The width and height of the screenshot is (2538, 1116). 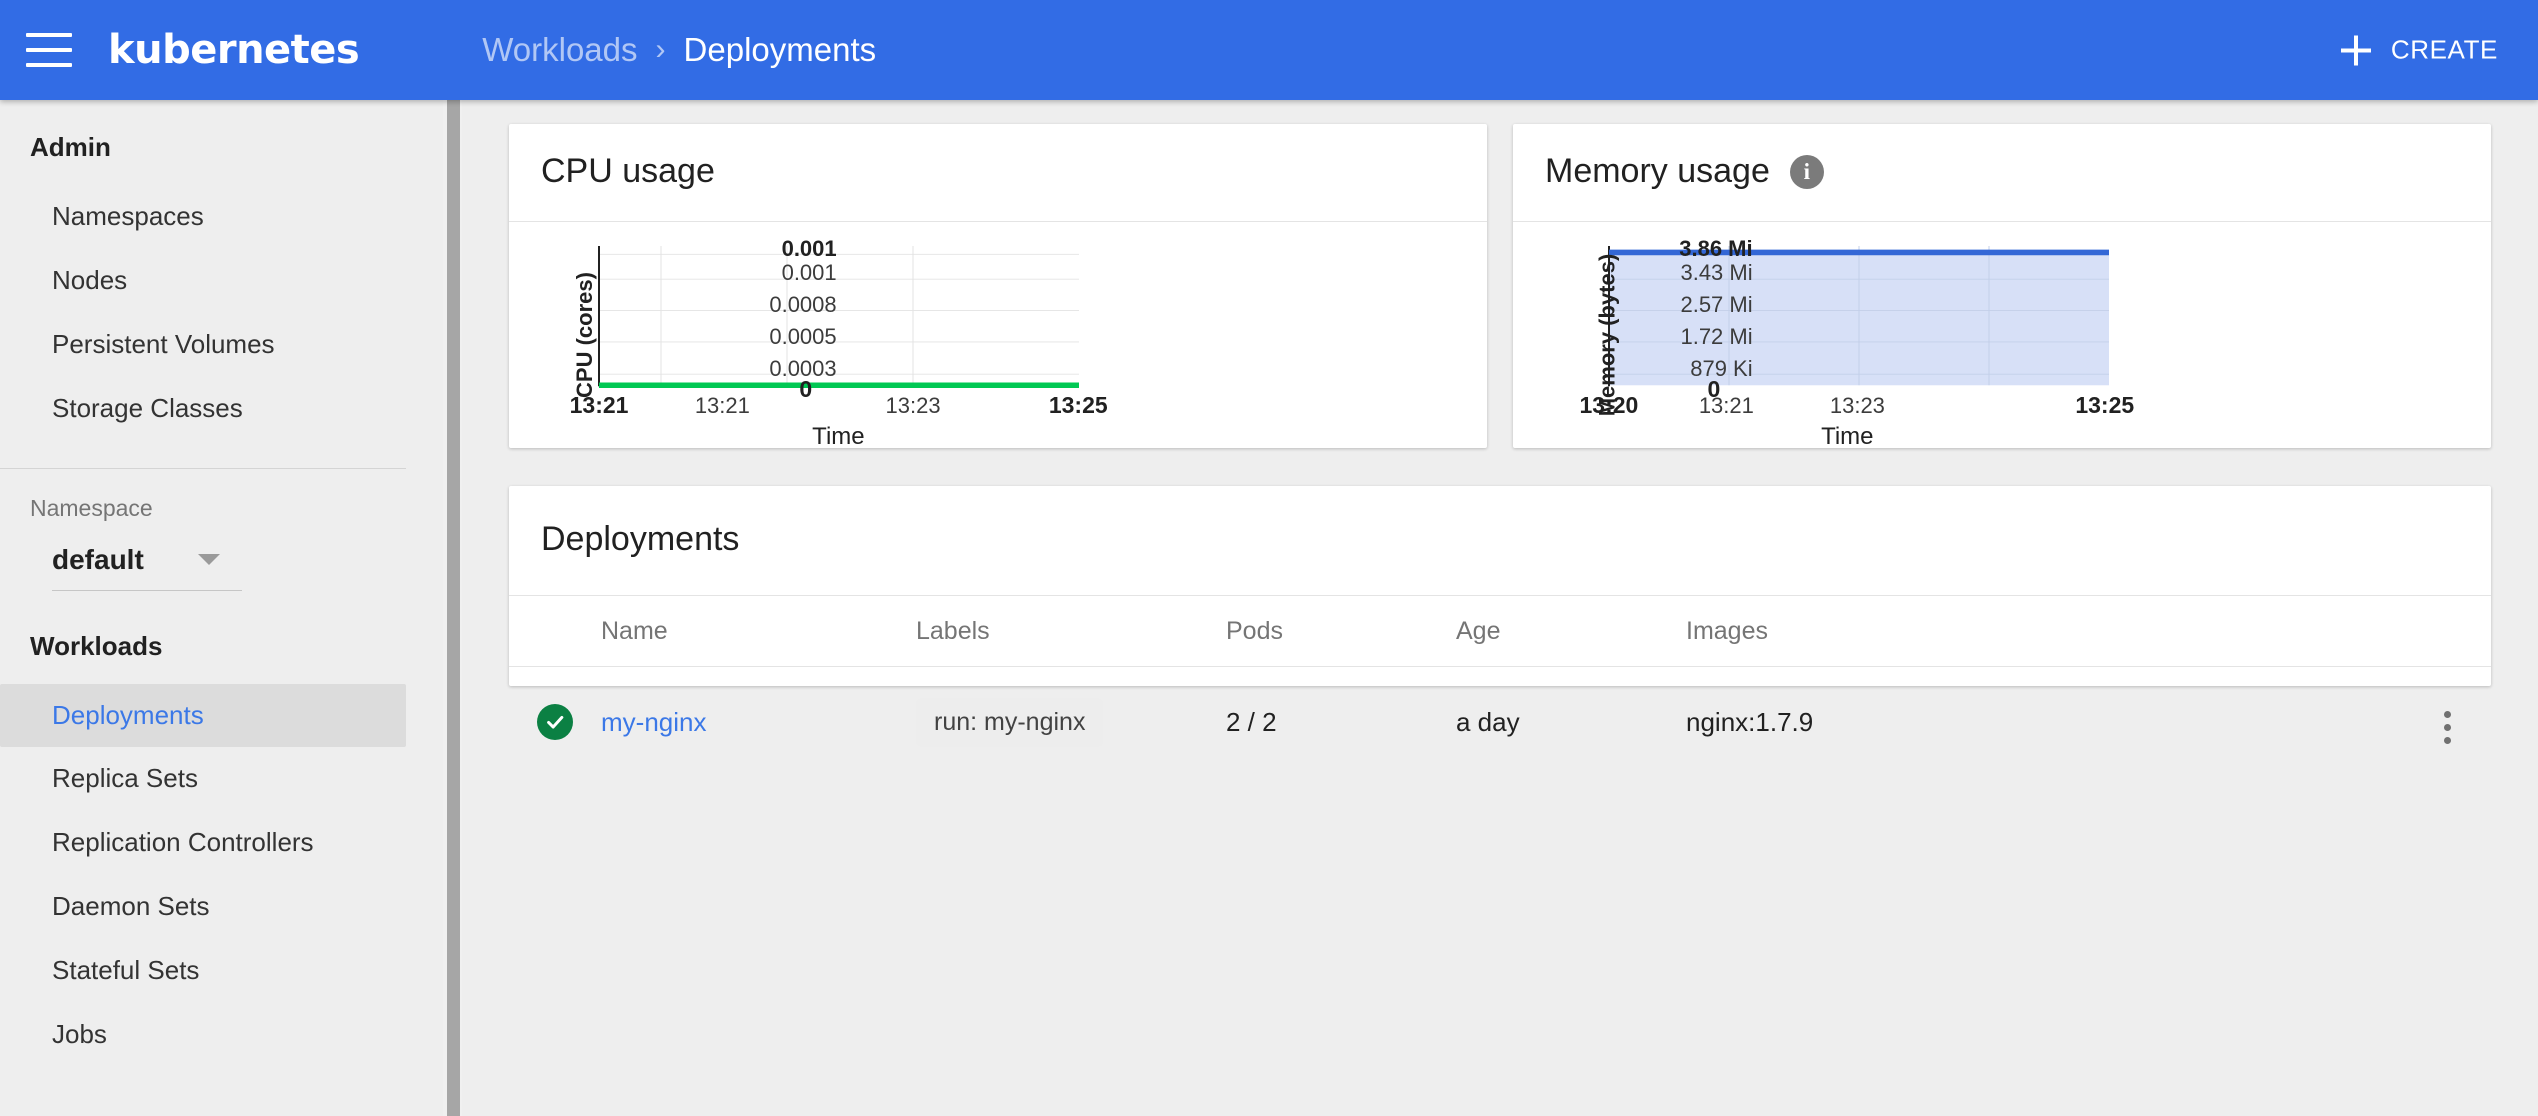 What do you see at coordinates (2355, 50) in the screenshot?
I see `plus-icon` at bounding box center [2355, 50].